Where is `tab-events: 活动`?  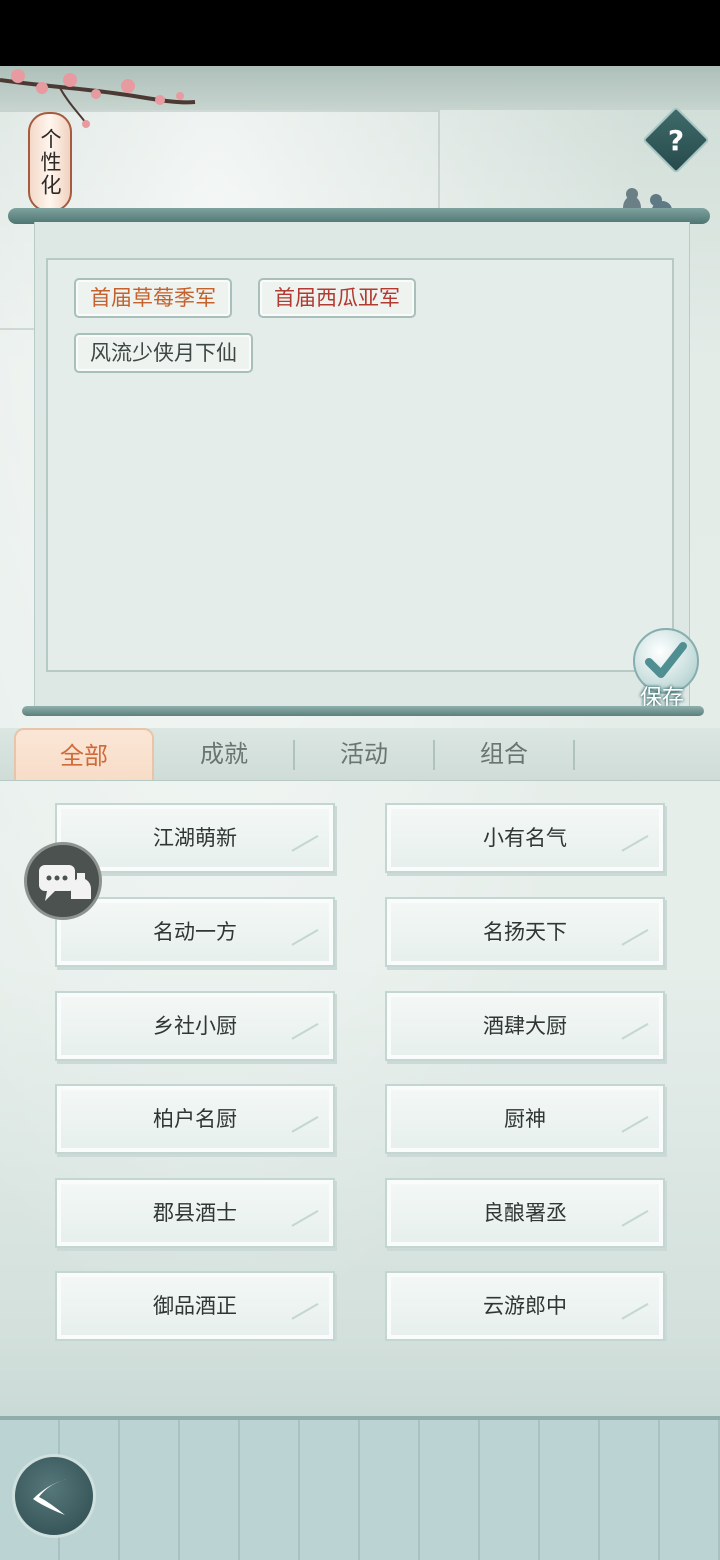
tab-events: 活动 is located at coordinates (364, 754).